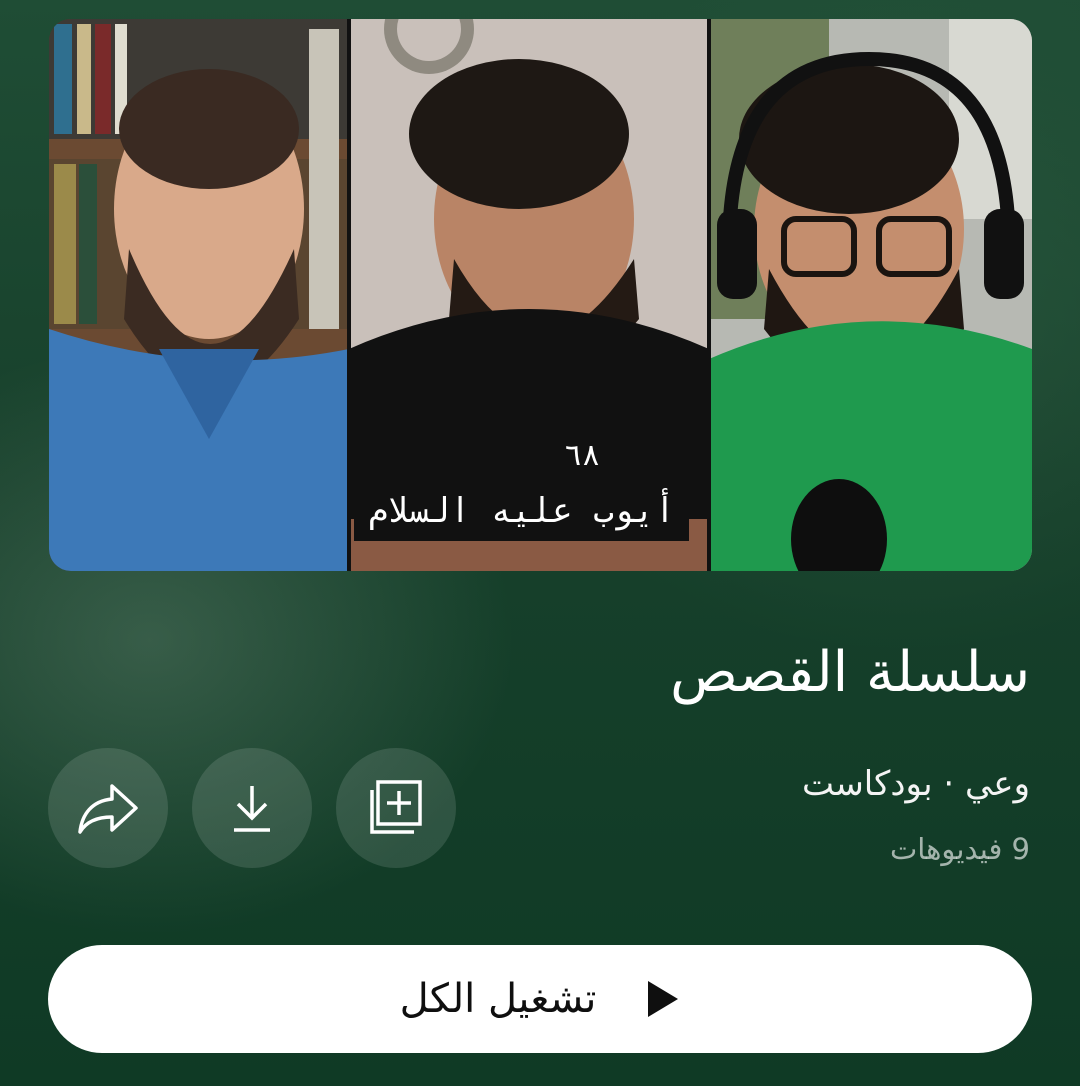 This screenshot has height=1086, width=1080. I want to click on channel-line: وعي · بودكاست, so click(916, 784).